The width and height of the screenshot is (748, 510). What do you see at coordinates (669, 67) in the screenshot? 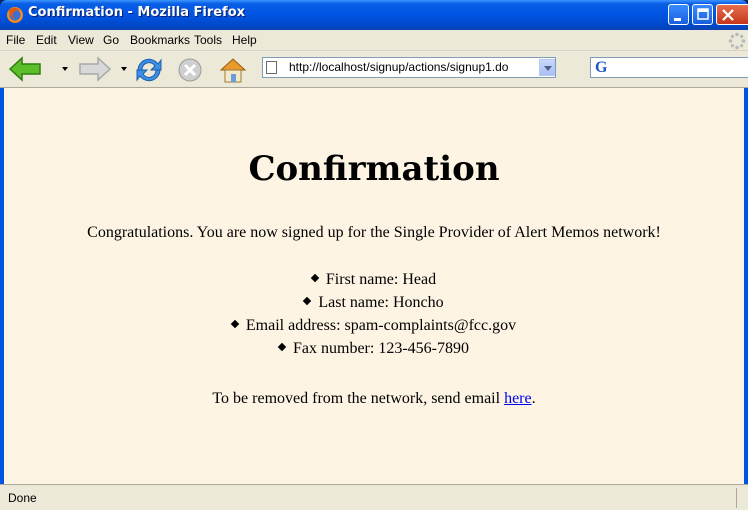
I see `search-bar: G` at bounding box center [669, 67].